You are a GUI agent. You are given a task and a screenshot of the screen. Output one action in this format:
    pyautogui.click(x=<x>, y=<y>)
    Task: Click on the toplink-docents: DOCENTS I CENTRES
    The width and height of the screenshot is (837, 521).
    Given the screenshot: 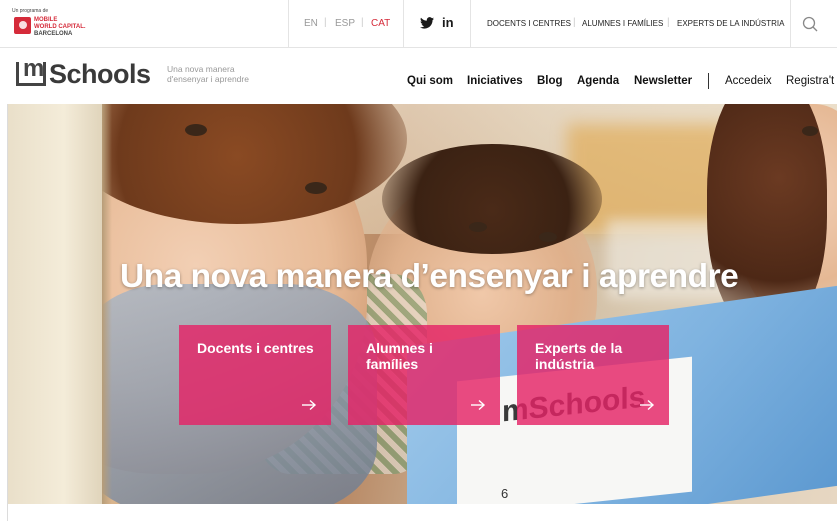 What is the action you would take?
    pyautogui.click(x=529, y=23)
    